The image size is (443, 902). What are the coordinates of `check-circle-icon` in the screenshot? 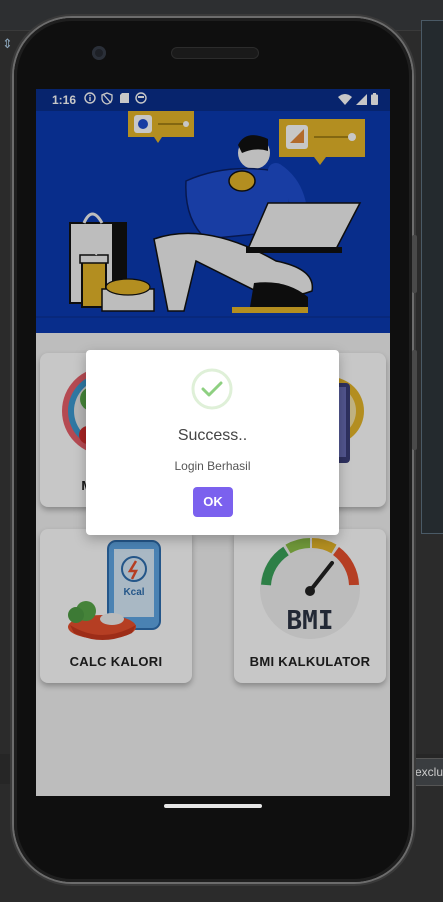 It's located at (212, 389).